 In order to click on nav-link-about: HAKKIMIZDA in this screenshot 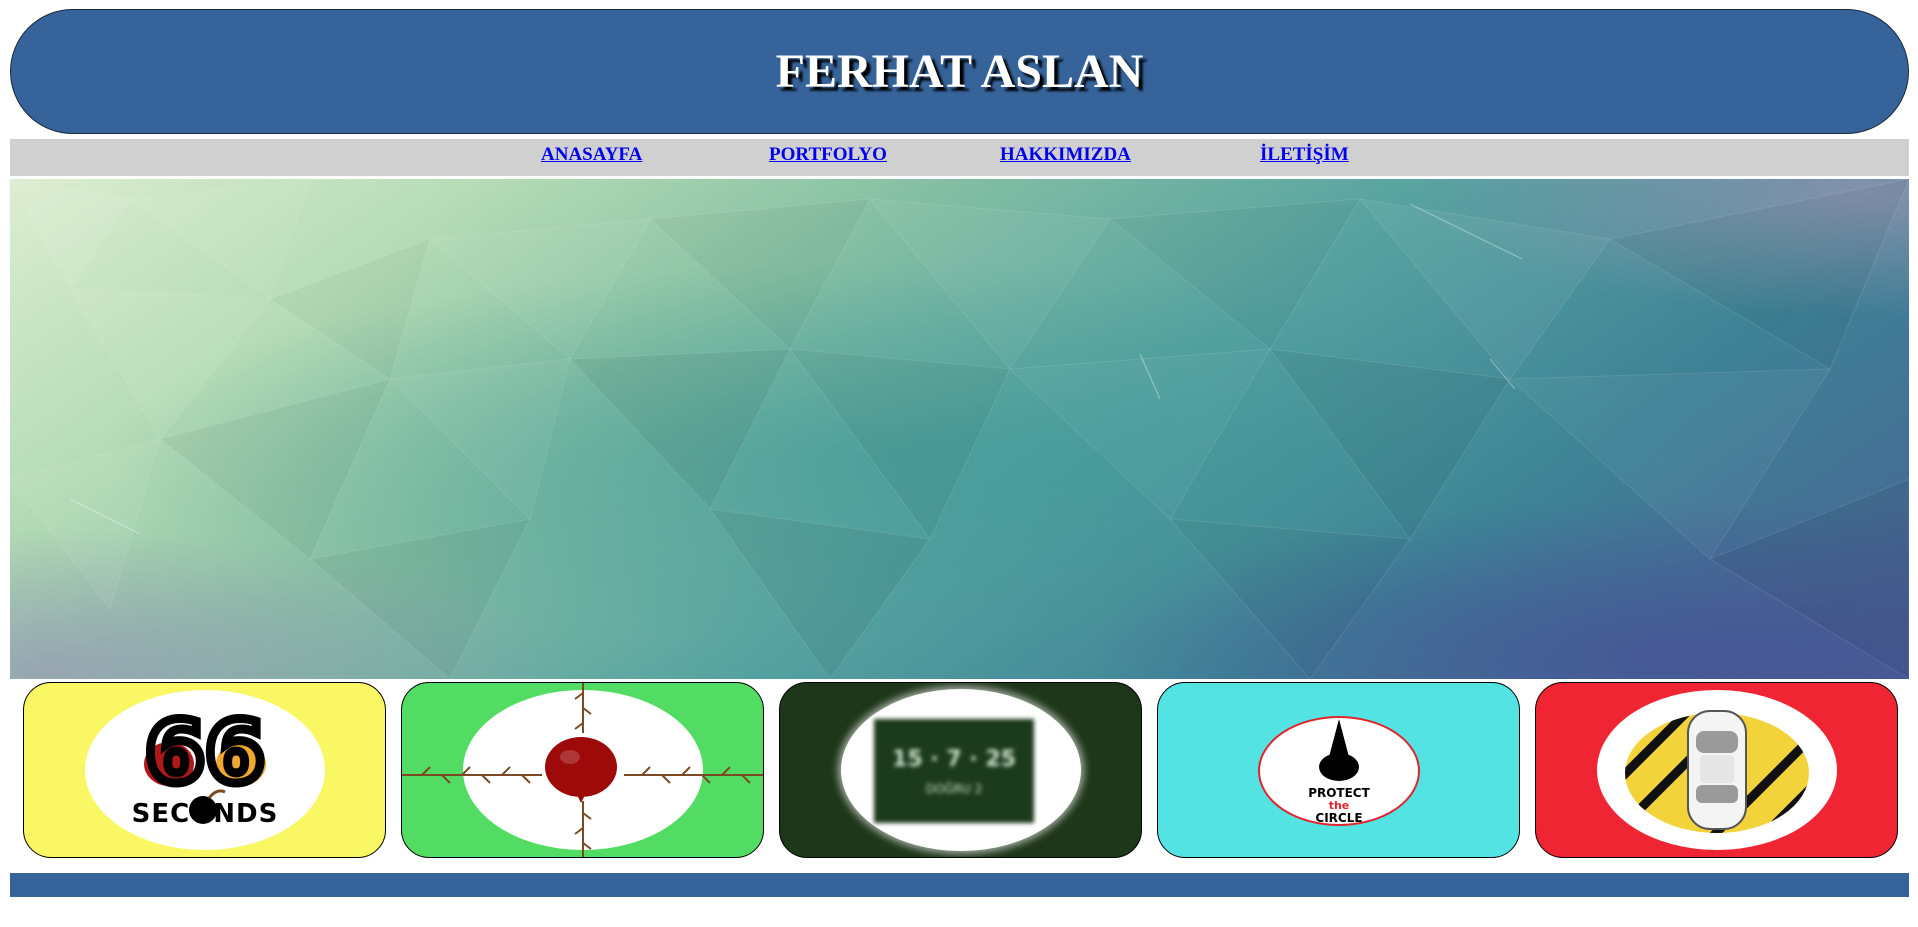, I will do `click(1065, 155)`.